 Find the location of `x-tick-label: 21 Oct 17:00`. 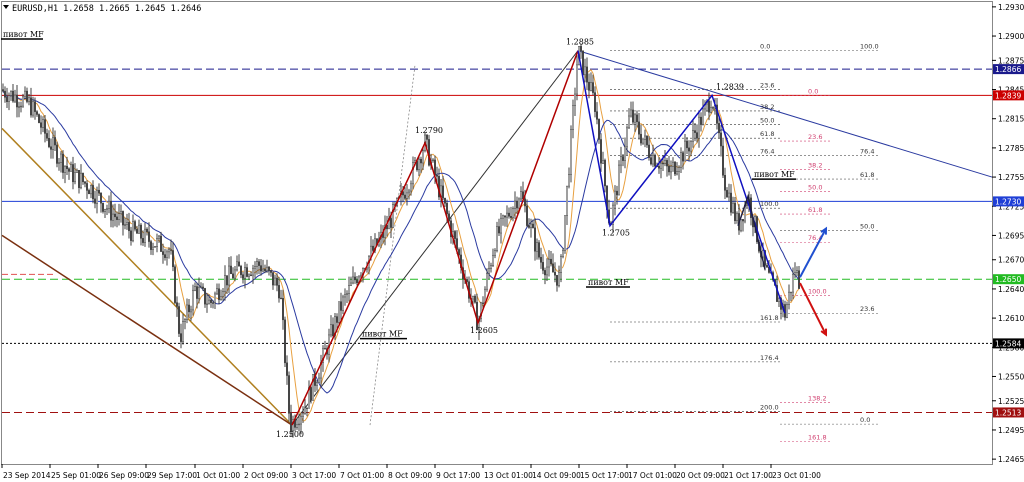

x-tick-label: 21 Oct 17:00 is located at coordinates (748, 475).